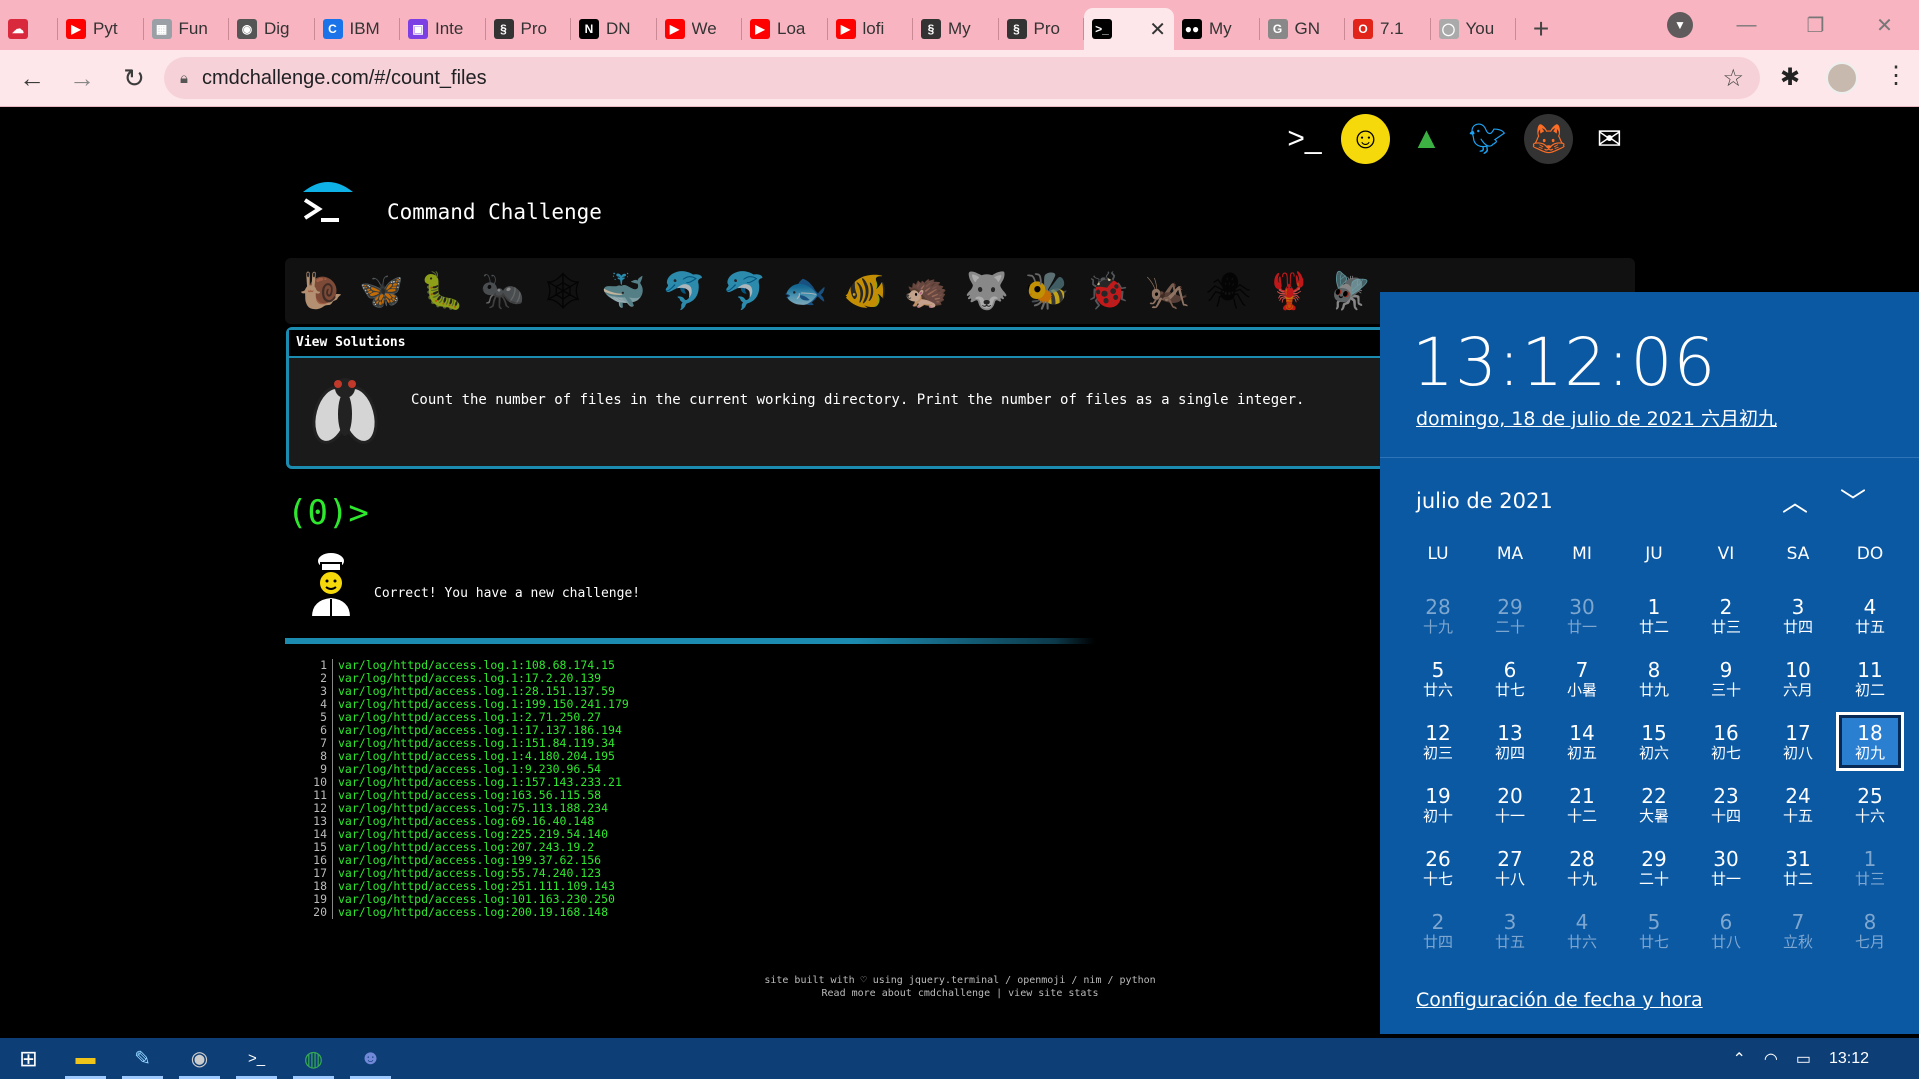  Describe the element at coordinates (1582, 678) in the screenshot. I see `calendar-day: 7 小暑` at that location.